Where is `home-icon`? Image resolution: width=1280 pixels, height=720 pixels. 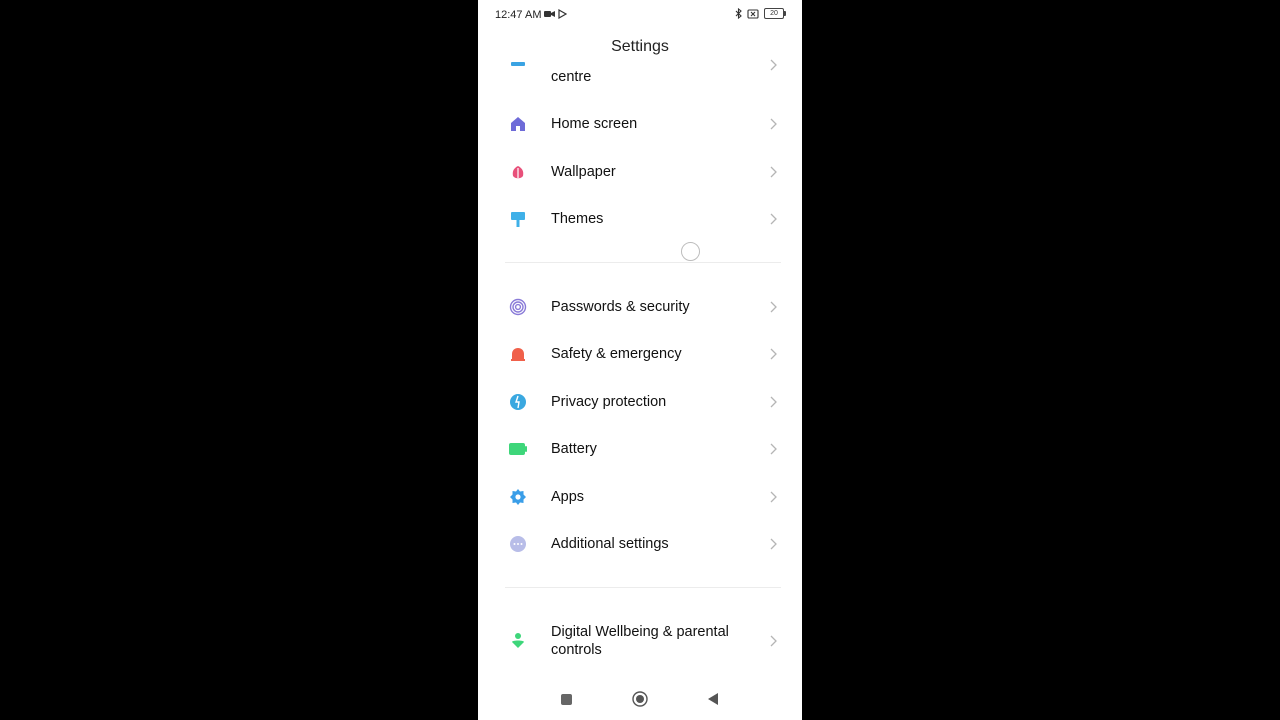
home-icon is located at coordinates (518, 124).